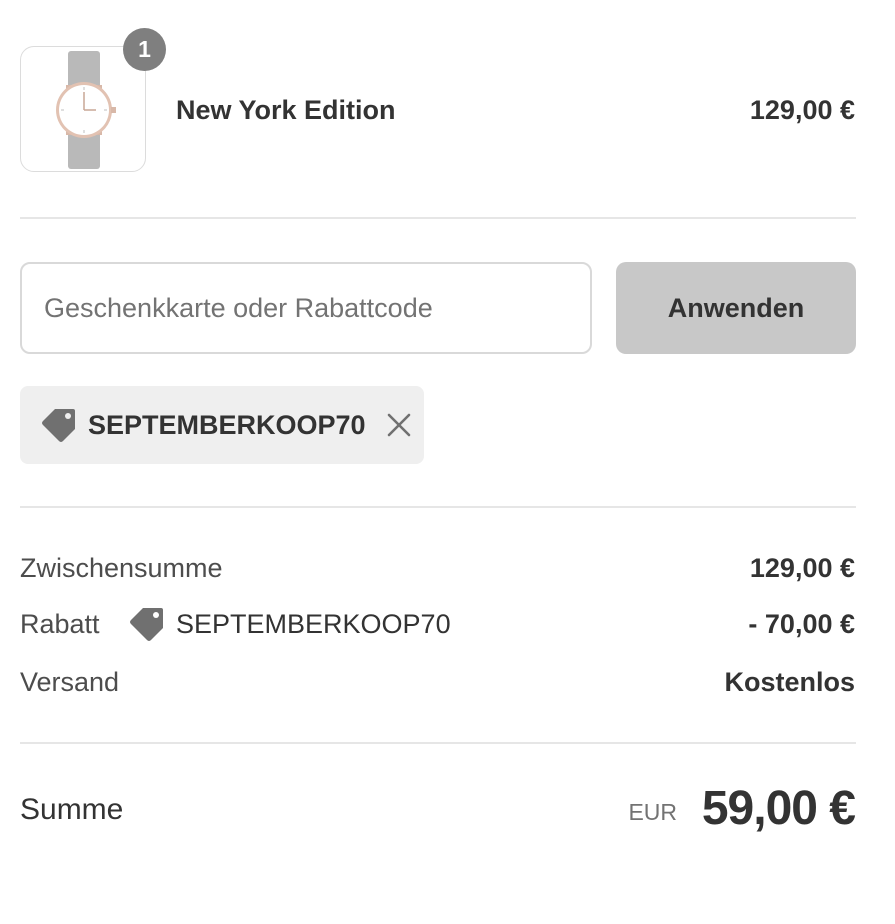 The width and height of the screenshot is (895, 924). I want to click on applied-code-label: SEPTEMBERKOOP70, so click(227, 424).